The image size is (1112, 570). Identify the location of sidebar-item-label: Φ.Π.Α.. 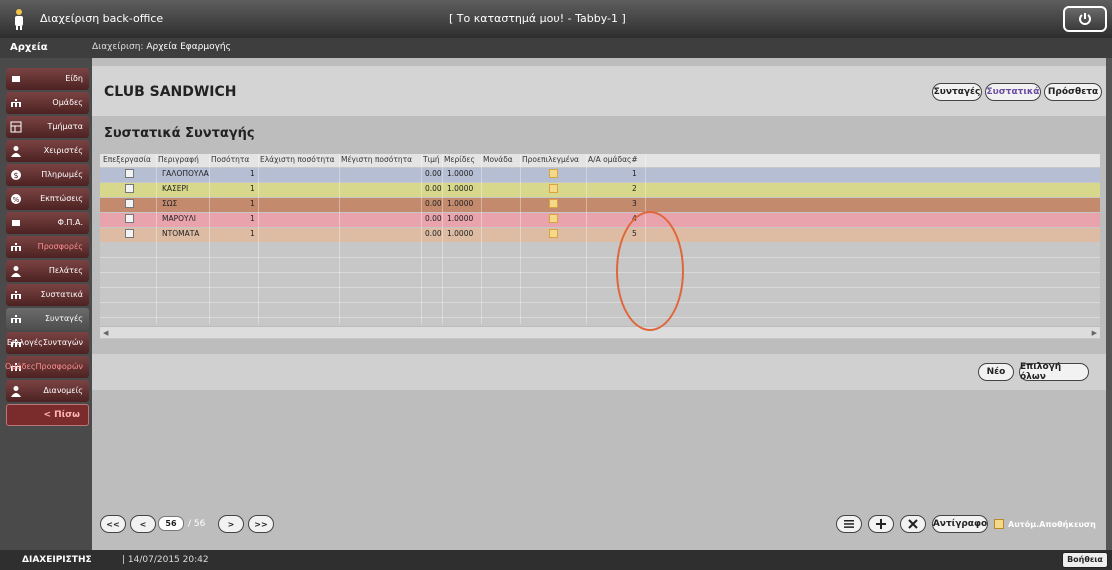
(70, 222).